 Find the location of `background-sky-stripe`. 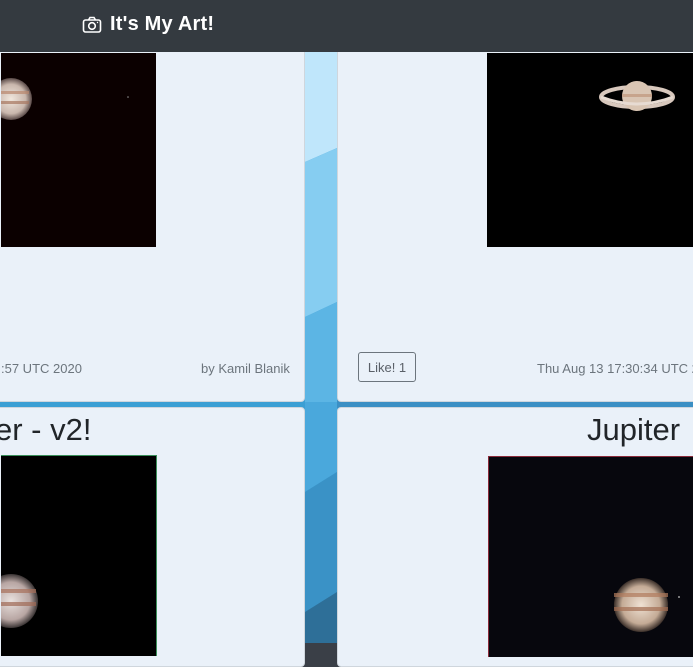

background-sky-stripe is located at coordinates (321, 347).